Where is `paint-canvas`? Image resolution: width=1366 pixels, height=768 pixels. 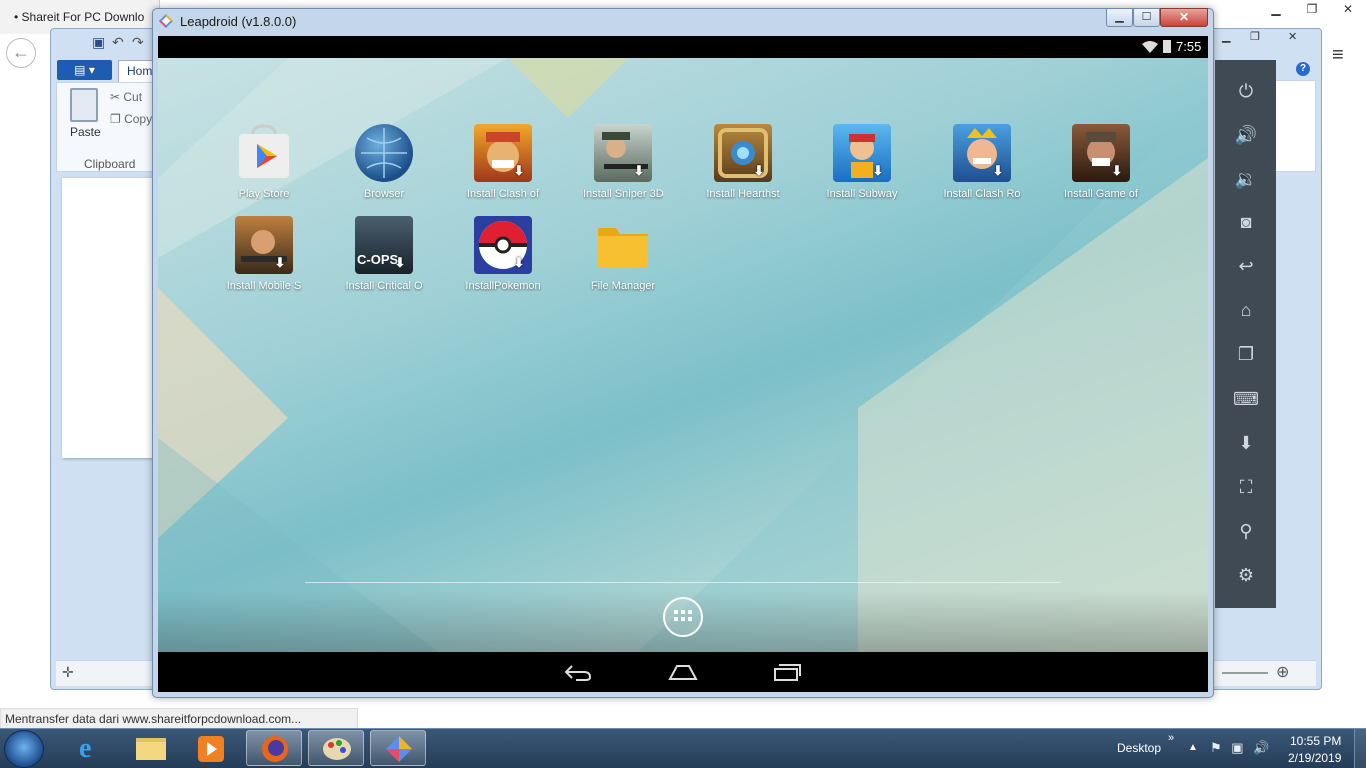
paint-canvas is located at coordinates (108, 318).